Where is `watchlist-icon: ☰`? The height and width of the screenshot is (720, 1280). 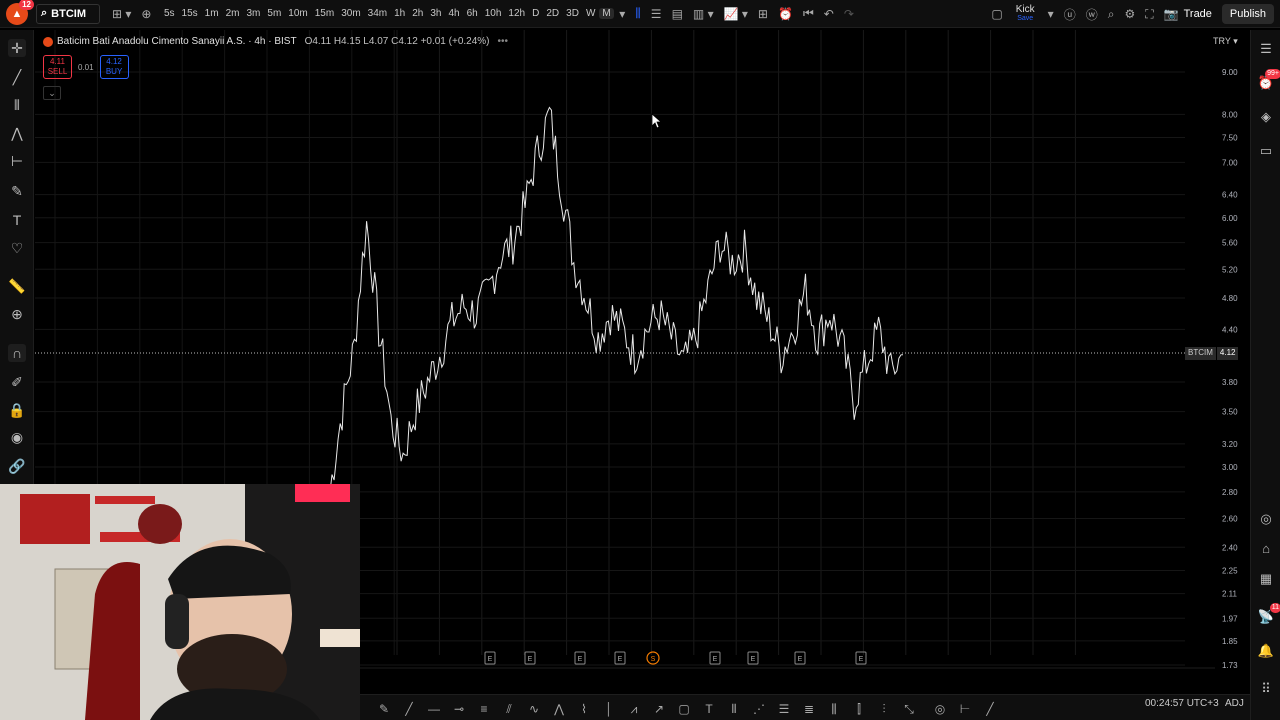 watchlist-icon: ☰ is located at coordinates (1266, 49).